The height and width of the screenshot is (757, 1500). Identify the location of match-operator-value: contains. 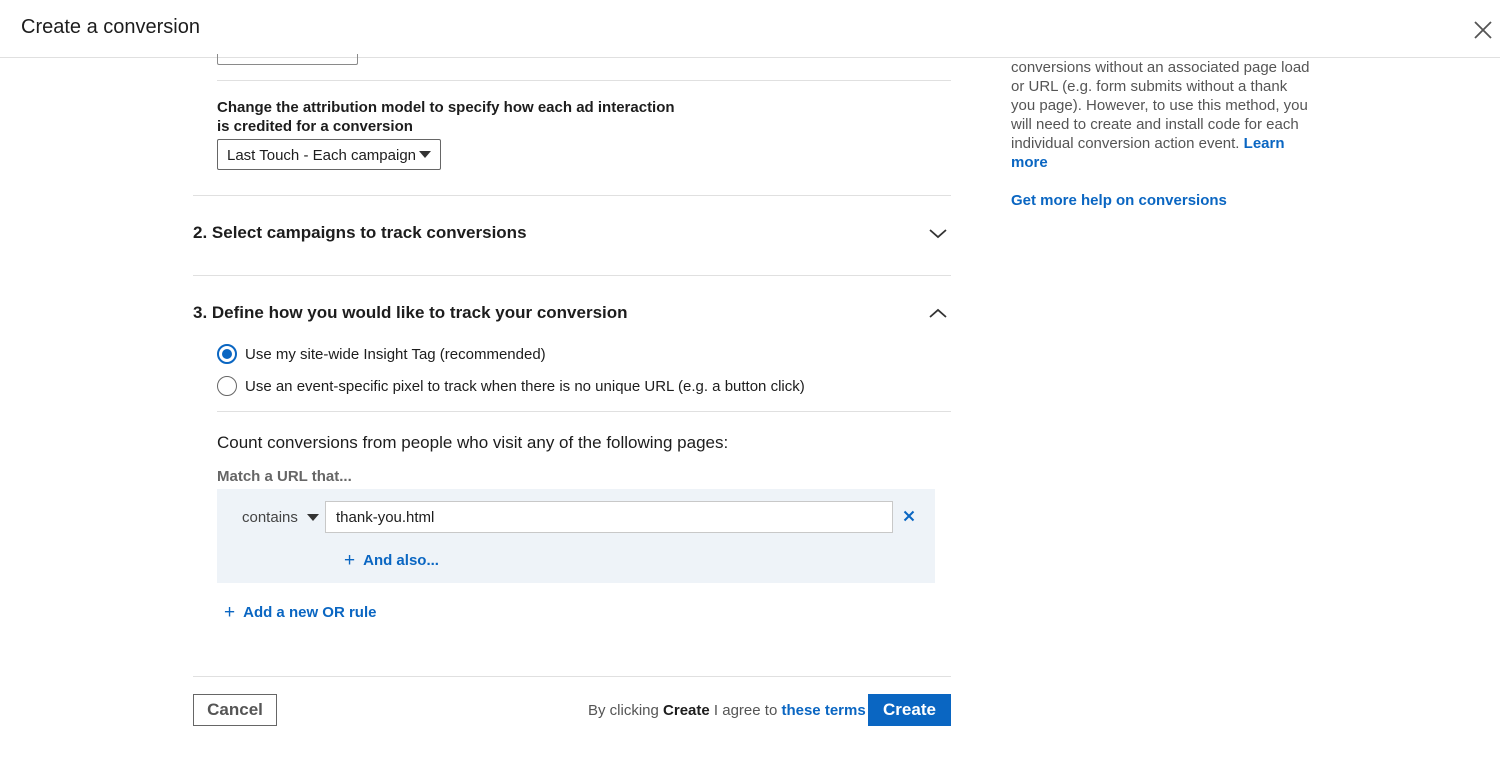
(270, 517).